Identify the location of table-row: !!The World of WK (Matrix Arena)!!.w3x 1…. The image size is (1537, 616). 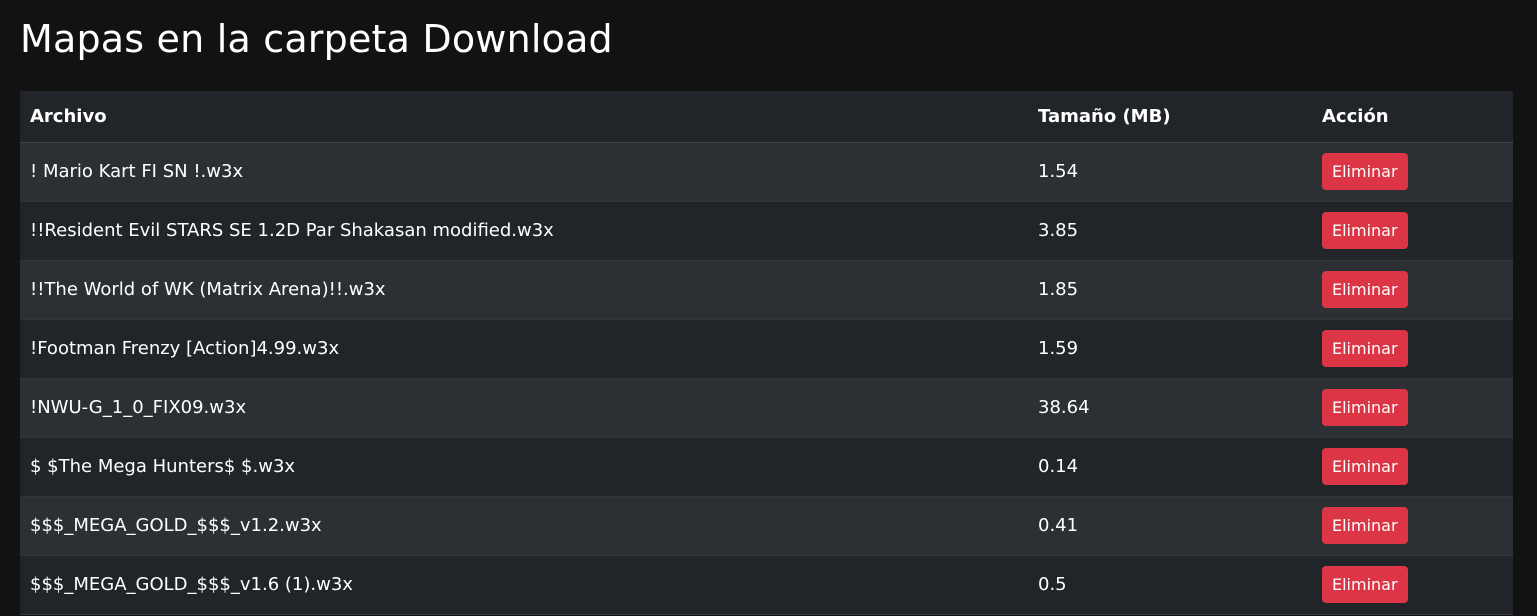
(766, 290).